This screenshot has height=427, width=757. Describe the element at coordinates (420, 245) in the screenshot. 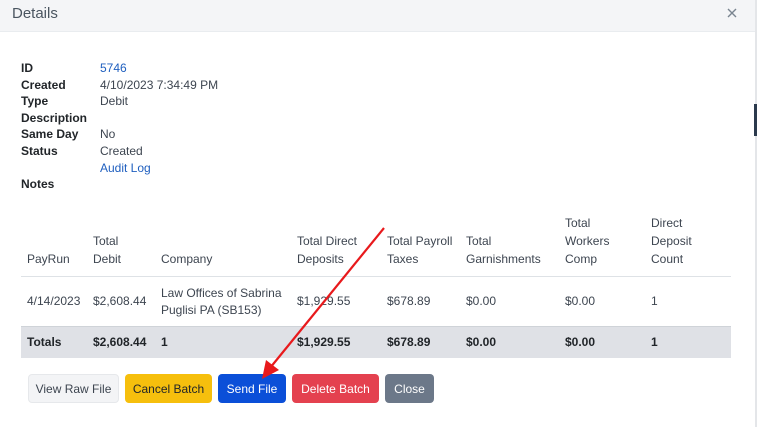

I see `col-header-total-payroll-taxes: Total Payroll Taxes` at that location.